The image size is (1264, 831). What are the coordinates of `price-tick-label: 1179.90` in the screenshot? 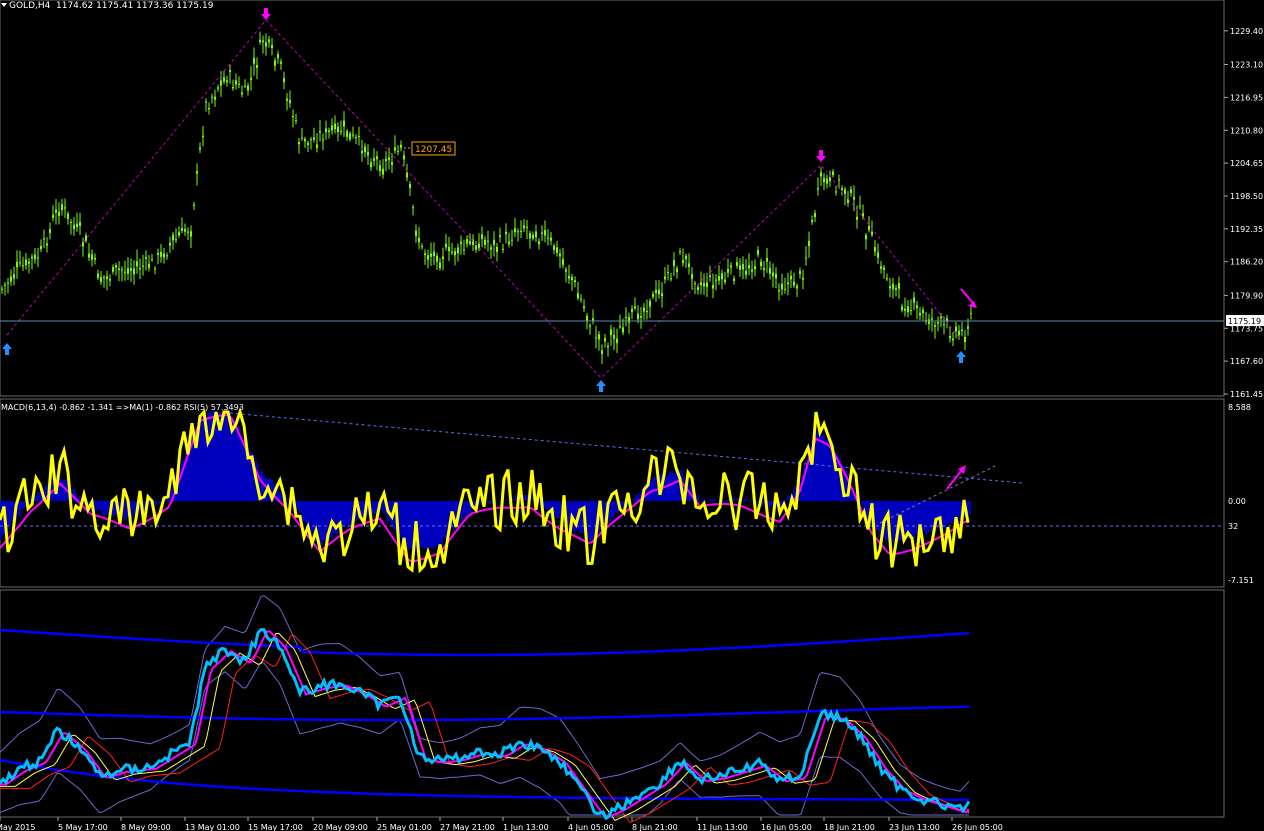 It's located at (1246, 295).